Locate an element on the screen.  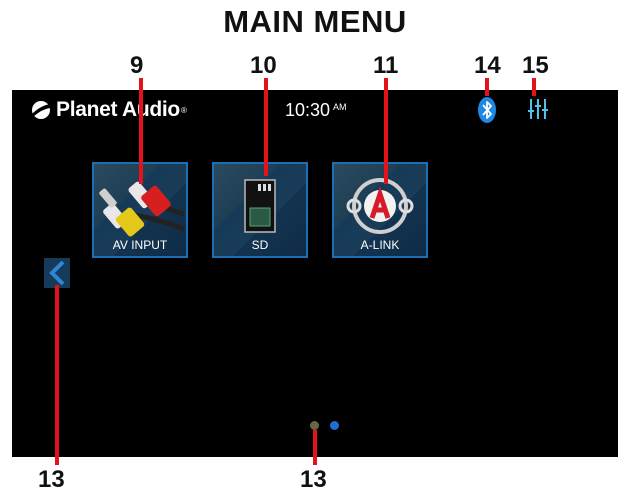
previous-page-button is located at coordinates (57, 273).